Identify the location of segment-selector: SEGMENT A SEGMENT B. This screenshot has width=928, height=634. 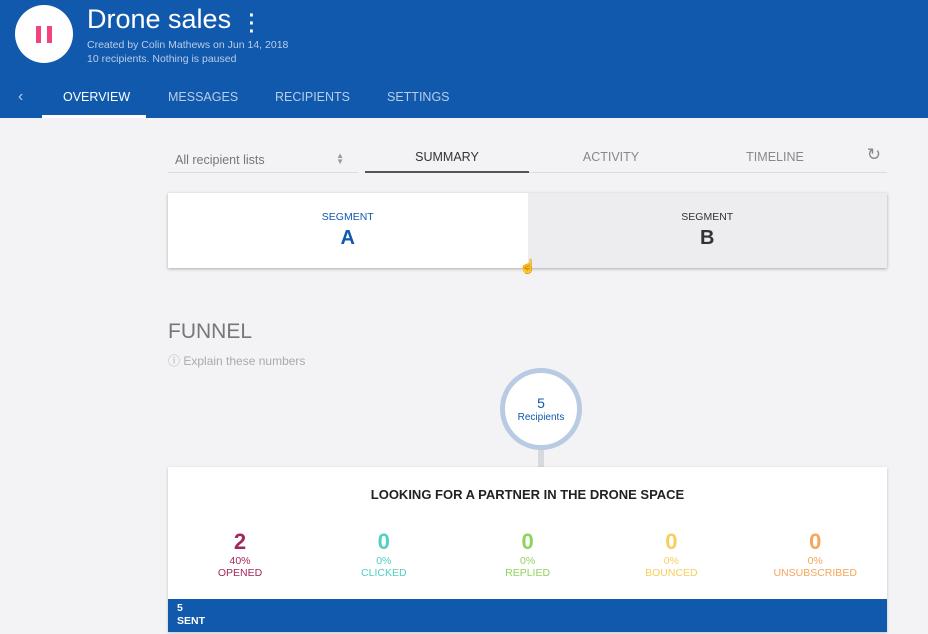
(527, 230).